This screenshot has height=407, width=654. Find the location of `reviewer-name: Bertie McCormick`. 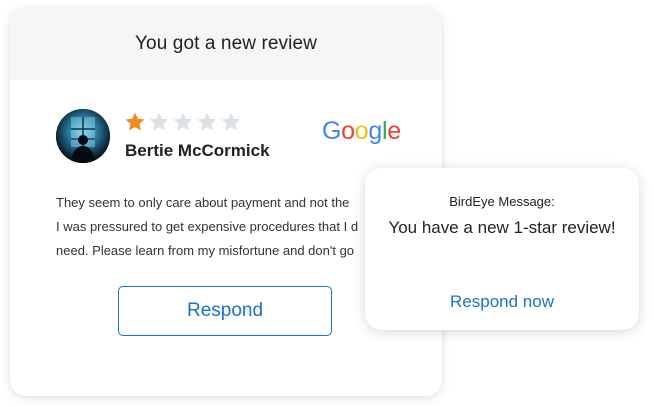

reviewer-name: Bertie McCormick is located at coordinates (197, 150).